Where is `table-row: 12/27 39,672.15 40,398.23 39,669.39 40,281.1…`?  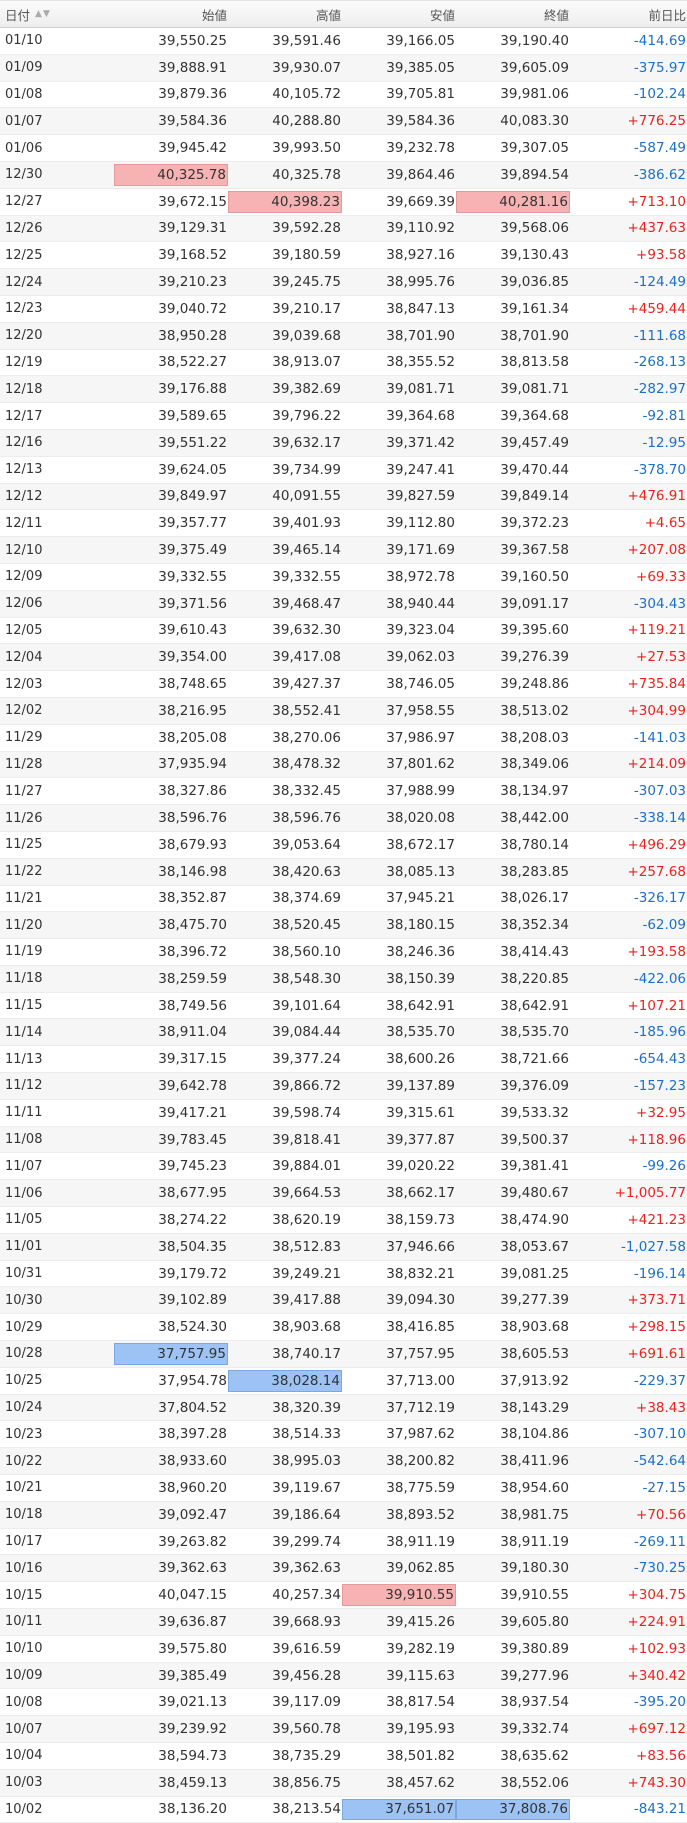
table-row: 12/27 39,672.15 40,398.23 39,669.39 40,281.1… is located at coordinates (343, 202).